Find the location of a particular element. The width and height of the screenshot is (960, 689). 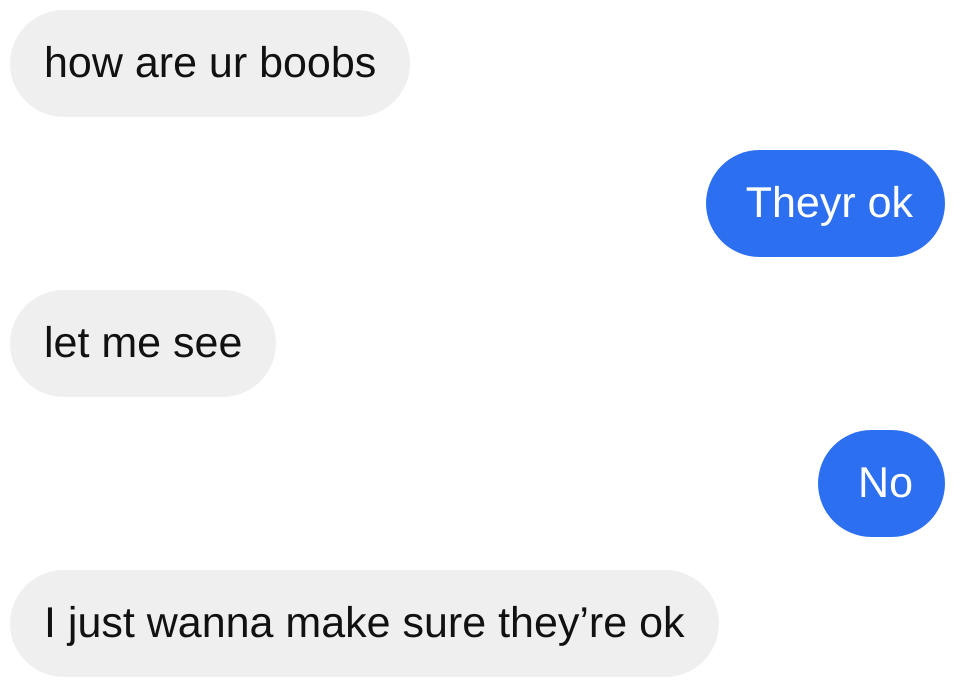

message-bubble: No is located at coordinates (881, 483).